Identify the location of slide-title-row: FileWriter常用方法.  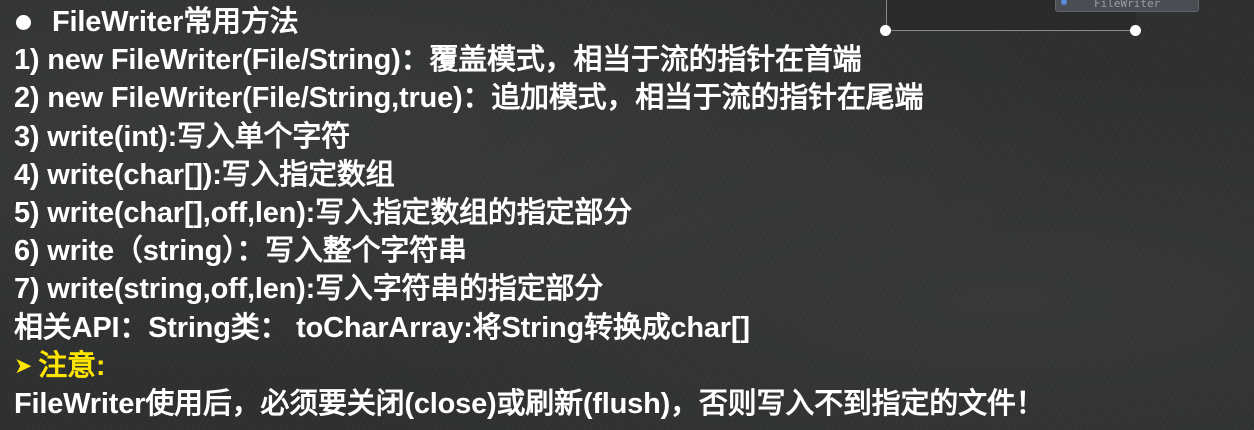
(629, 22).